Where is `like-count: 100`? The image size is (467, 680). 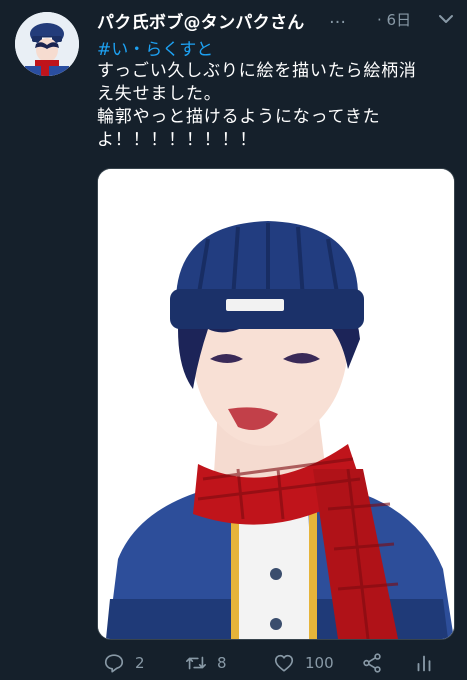 like-count: 100 is located at coordinates (319, 663).